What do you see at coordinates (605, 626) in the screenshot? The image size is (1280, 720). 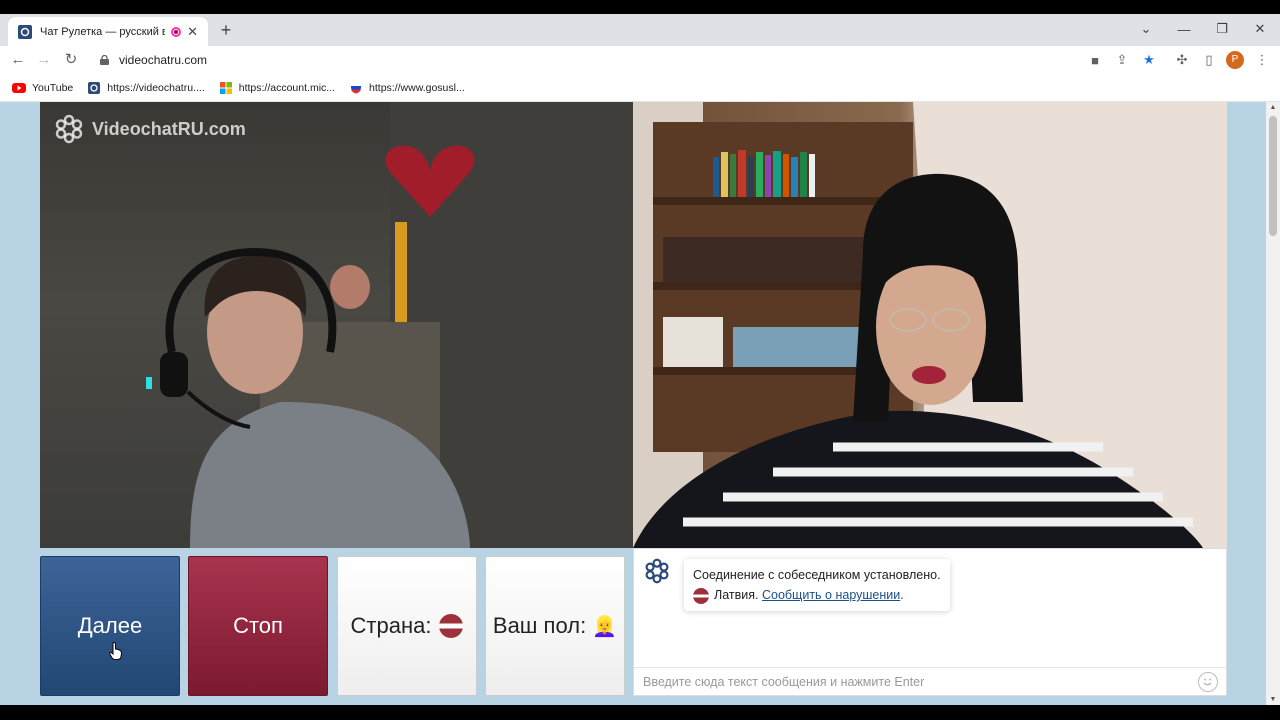 I see `gender-emoji-icon: 👱‍♀️` at bounding box center [605, 626].